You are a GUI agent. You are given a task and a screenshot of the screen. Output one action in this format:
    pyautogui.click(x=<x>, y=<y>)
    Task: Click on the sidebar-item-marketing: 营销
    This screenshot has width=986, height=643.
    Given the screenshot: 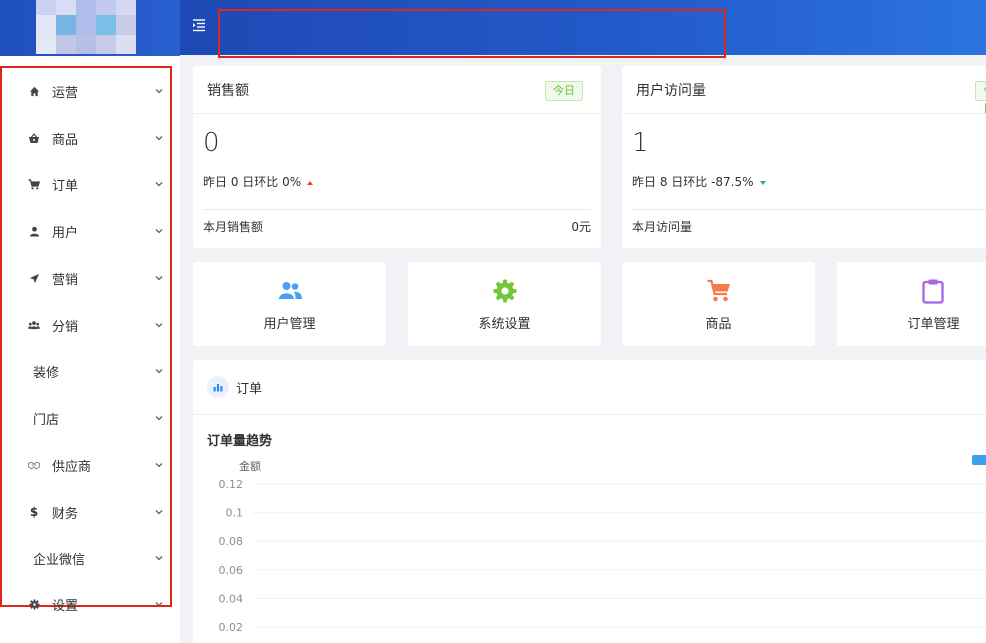 What is the action you would take?
    pyautogui.click(x=86, y=278)
    